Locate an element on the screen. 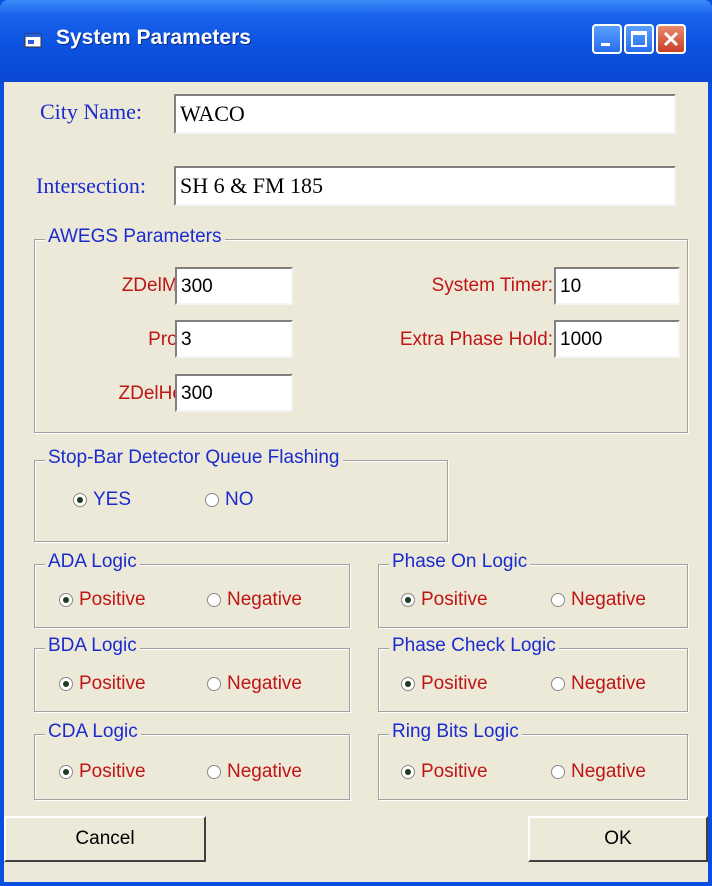 Image resolution: width=712 pixels, height=886 pixels. bda-logic-title: BDA Logic is located at coordinates (92, 646).